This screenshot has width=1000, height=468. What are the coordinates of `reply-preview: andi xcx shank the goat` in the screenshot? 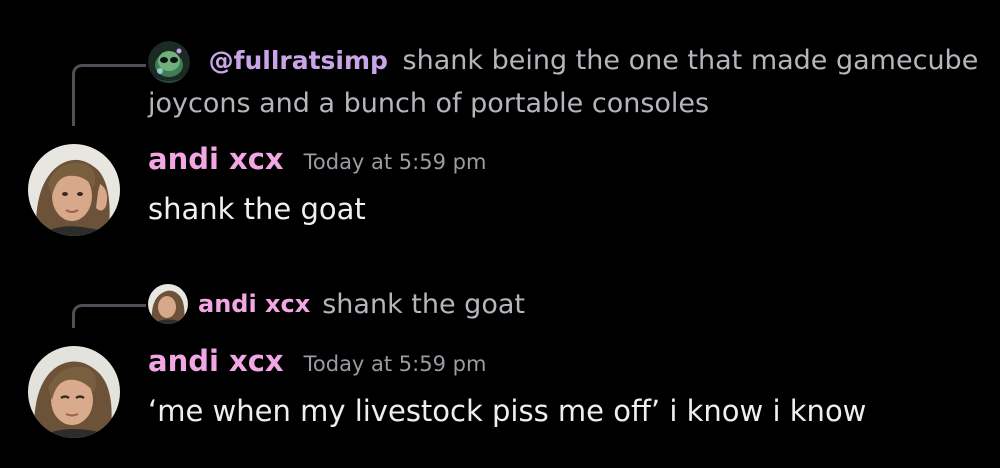 It's located at (336, 304).